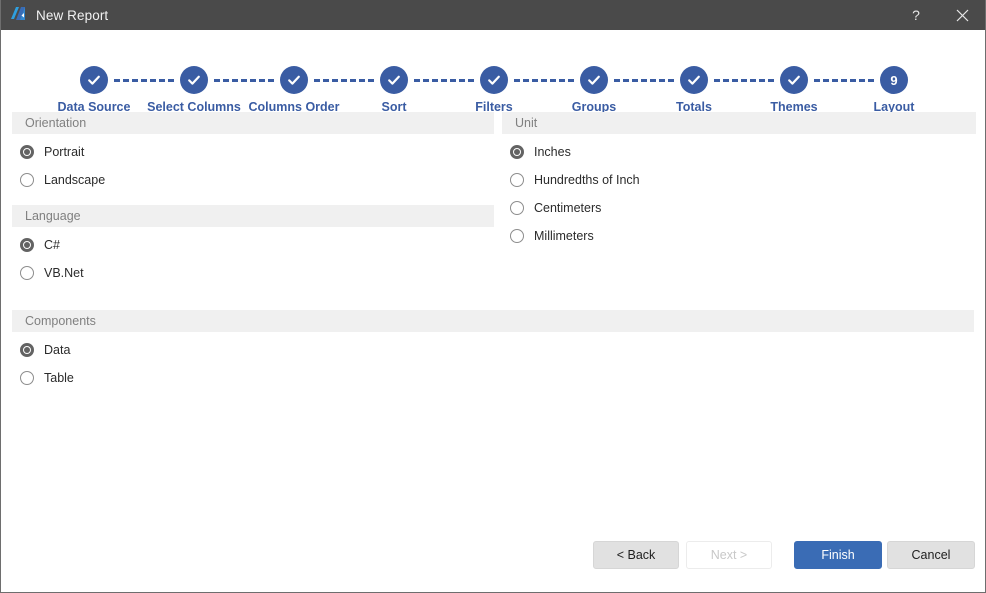 The width and height of the screenshot is (986, 593). Describe the element at coordinates (64, 273) in the screenshot. I see `radio-label-vbnet: VB.Net` at that location.